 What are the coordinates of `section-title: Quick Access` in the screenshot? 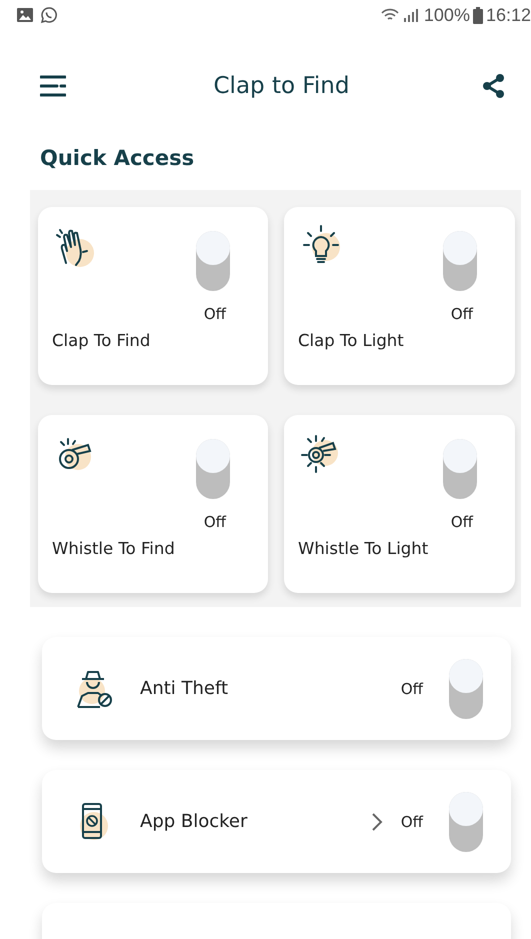 It's located at (118, 158).